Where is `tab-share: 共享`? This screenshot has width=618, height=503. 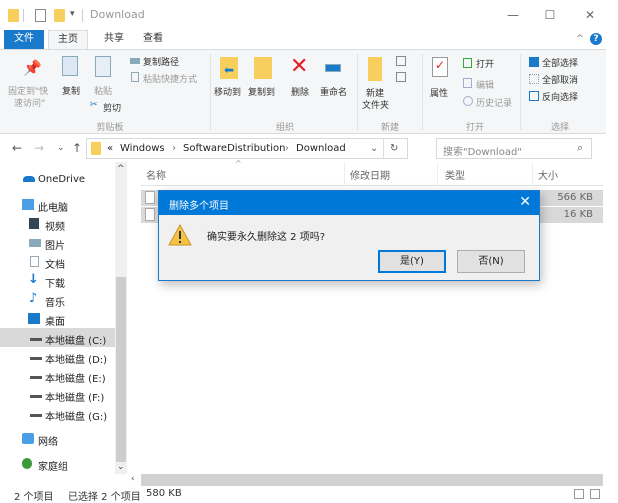
tab-share: 共享 is located at coordinates (114, 39).